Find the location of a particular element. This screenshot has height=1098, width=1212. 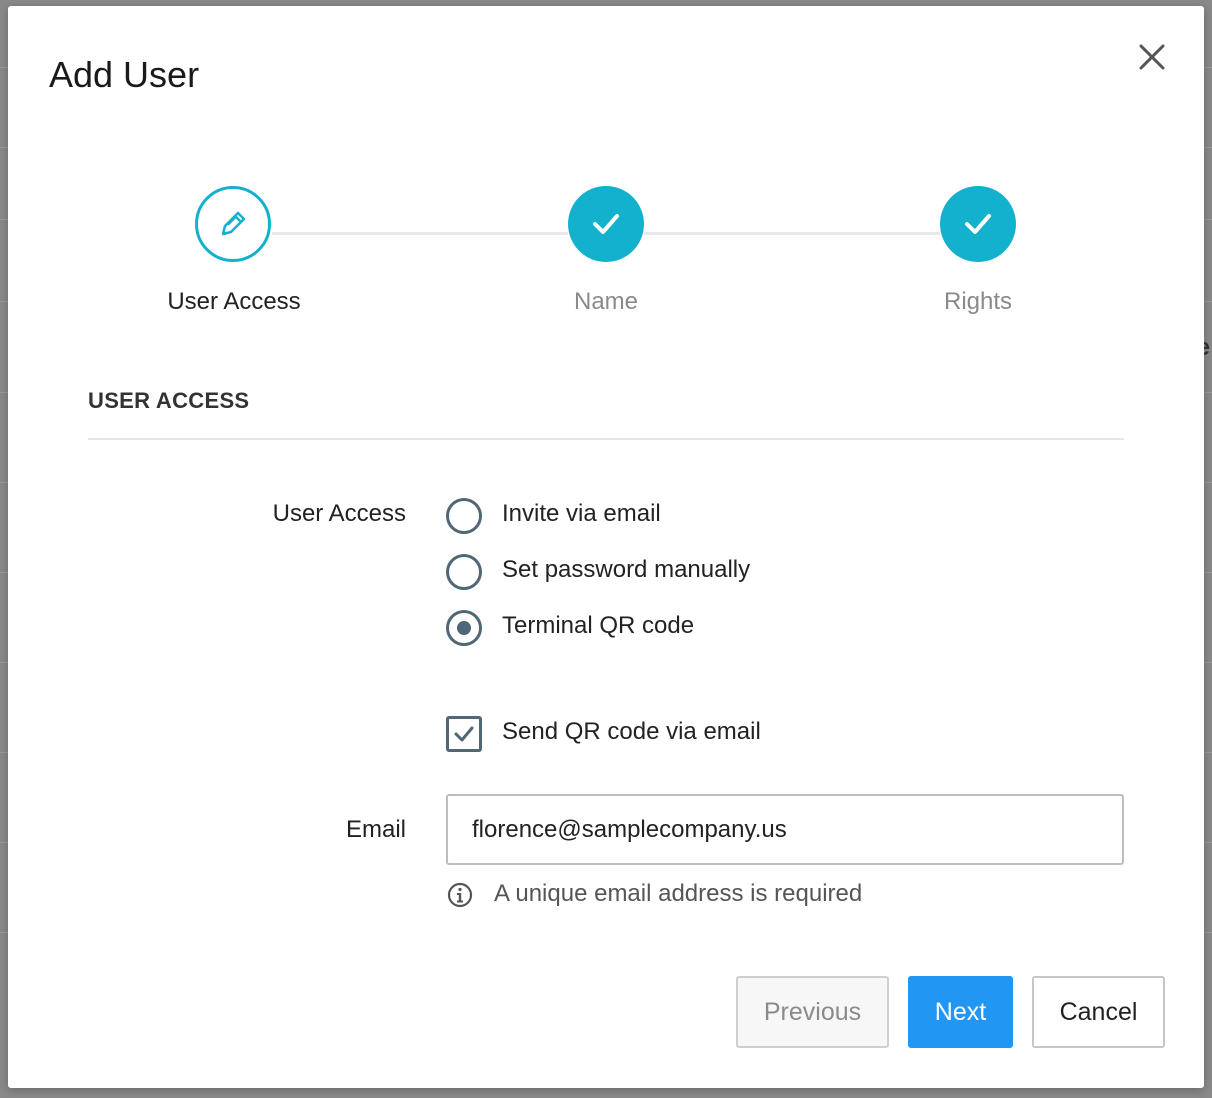

radio-invite-via-email-label: Invite via email is located at coordinates (581, 514).